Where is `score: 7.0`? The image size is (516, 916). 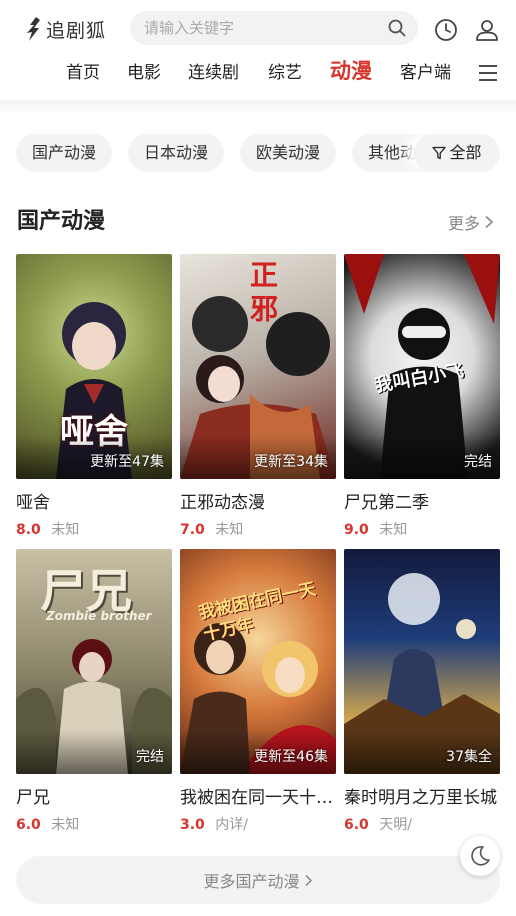
score: 7.0 is located at coordinates (192, 530).